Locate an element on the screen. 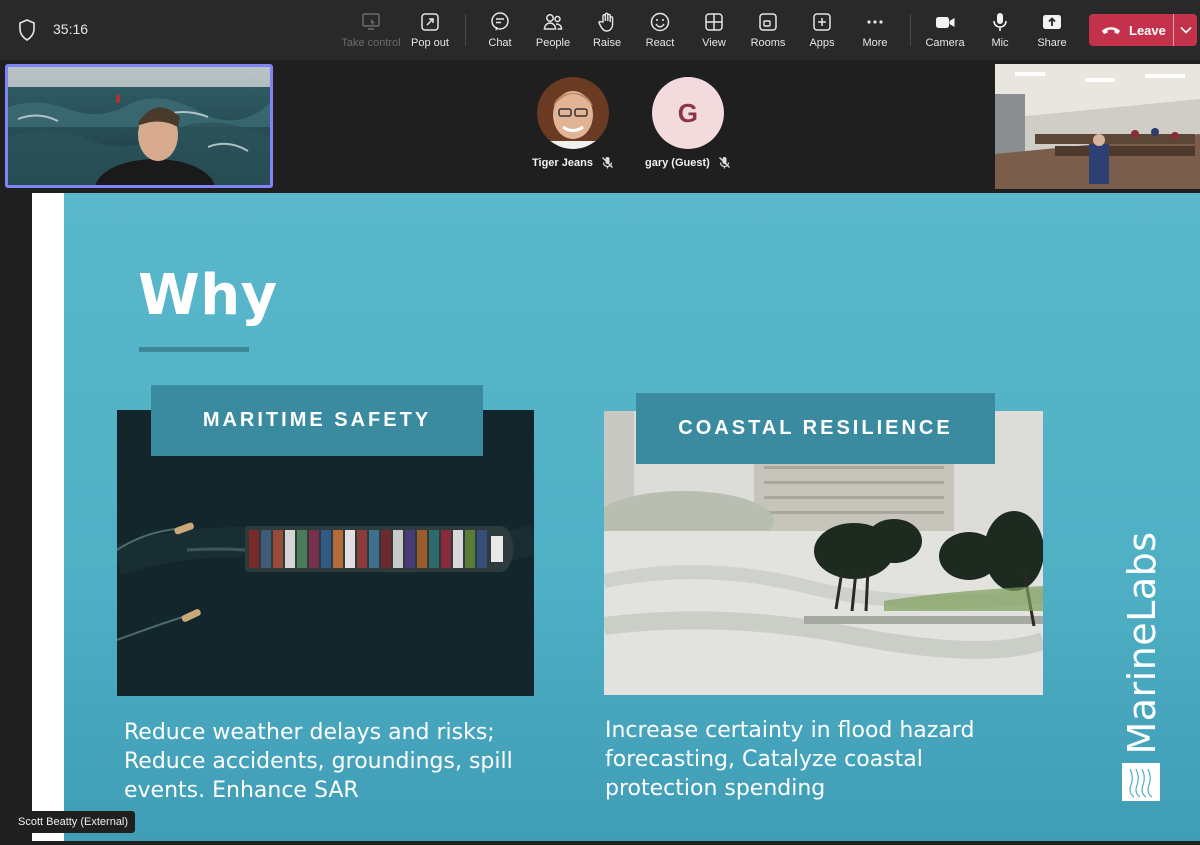  share-label: Share is located at coordinates (1052, 43).